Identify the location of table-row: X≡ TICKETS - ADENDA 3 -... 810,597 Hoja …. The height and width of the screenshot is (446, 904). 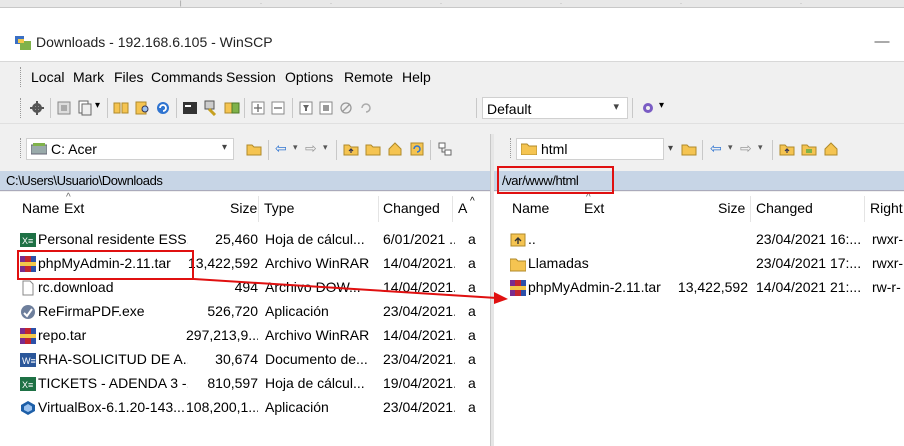
(245, 383).